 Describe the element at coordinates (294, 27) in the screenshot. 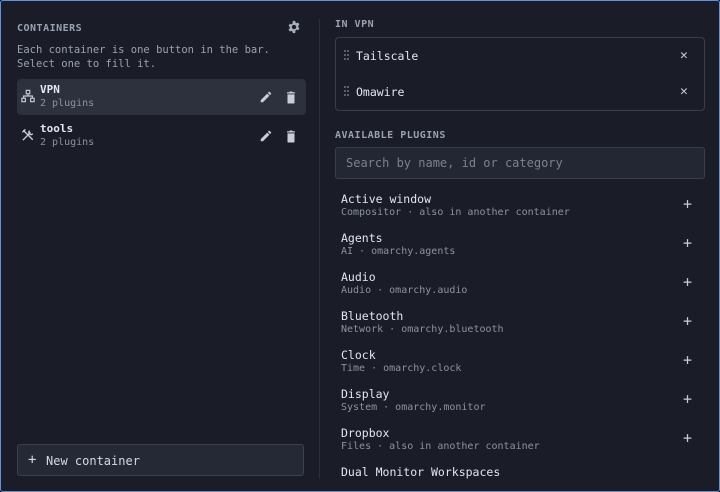

I see `gear-icon` at that location.